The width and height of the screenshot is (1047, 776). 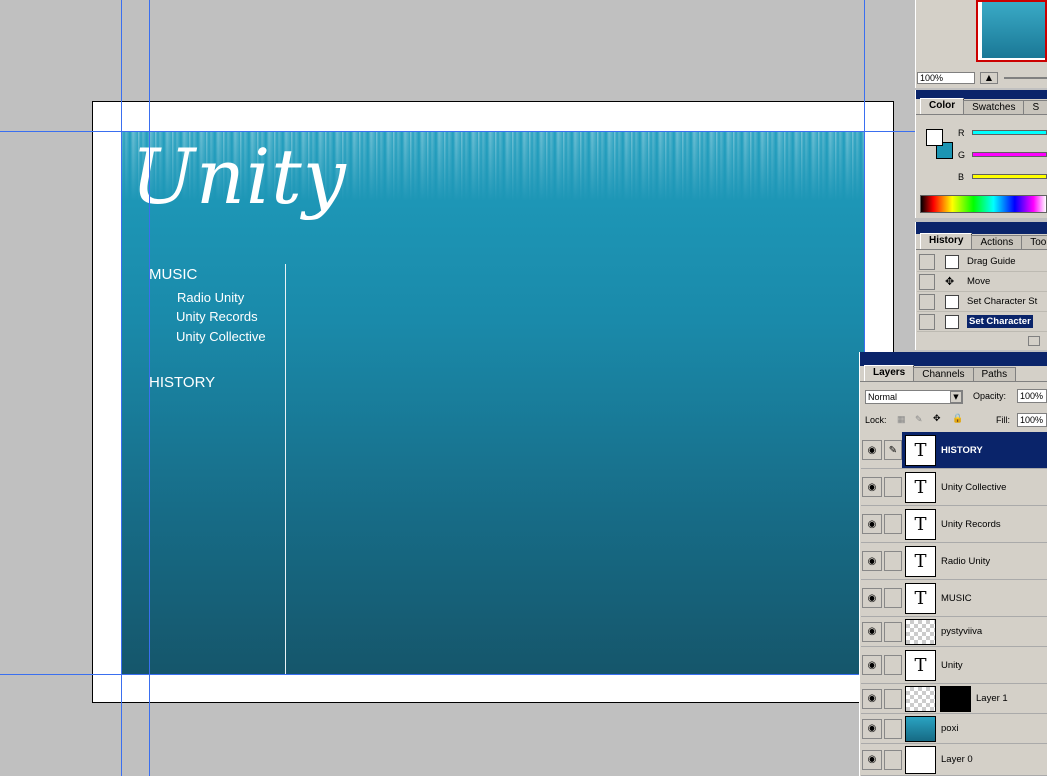 I want to click on layer-row-layer-0: ◉ Layer 0, so click(x=954, y=760).